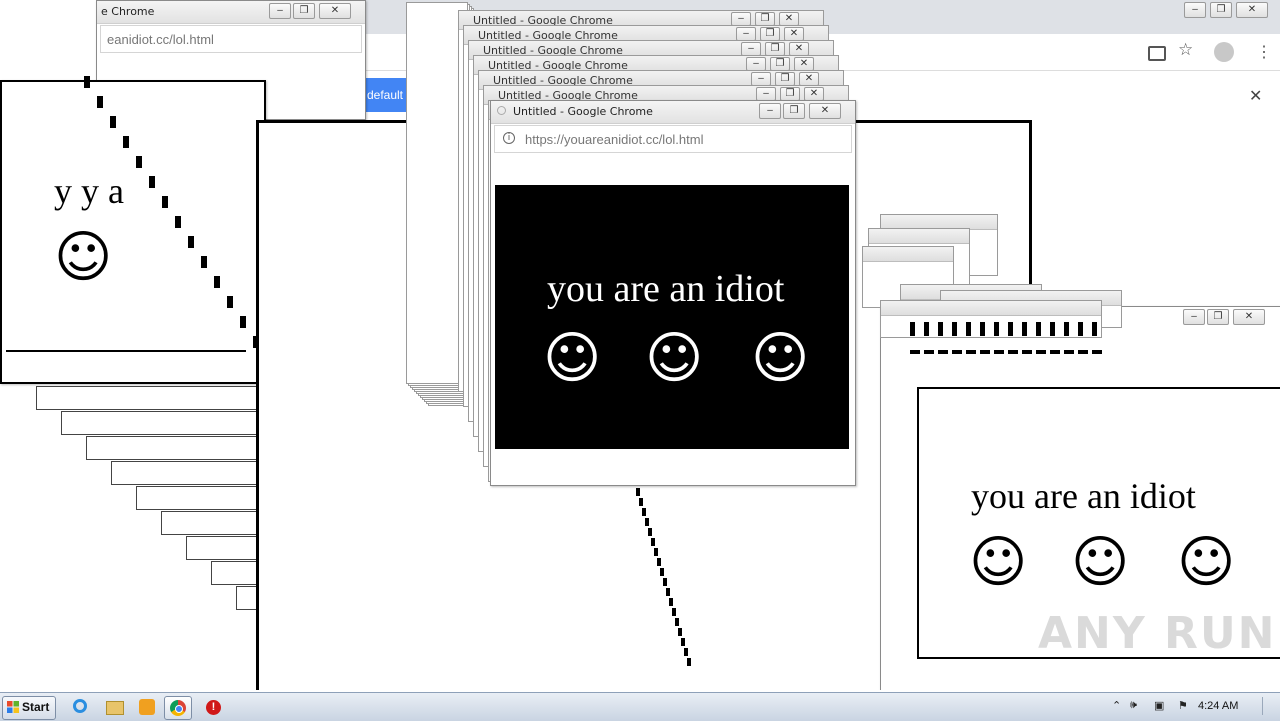  Describe the element at coordinates (1133, 705) in the screenshot. I see `volume-icon: 🕪` at that location.